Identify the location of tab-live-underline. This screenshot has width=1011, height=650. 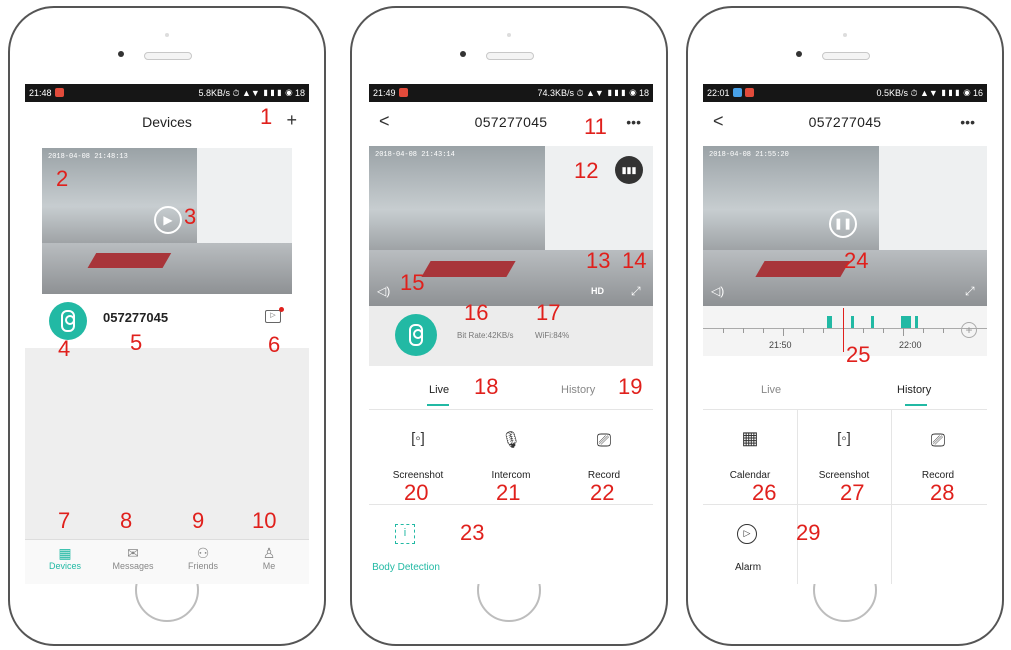
(438, 405).